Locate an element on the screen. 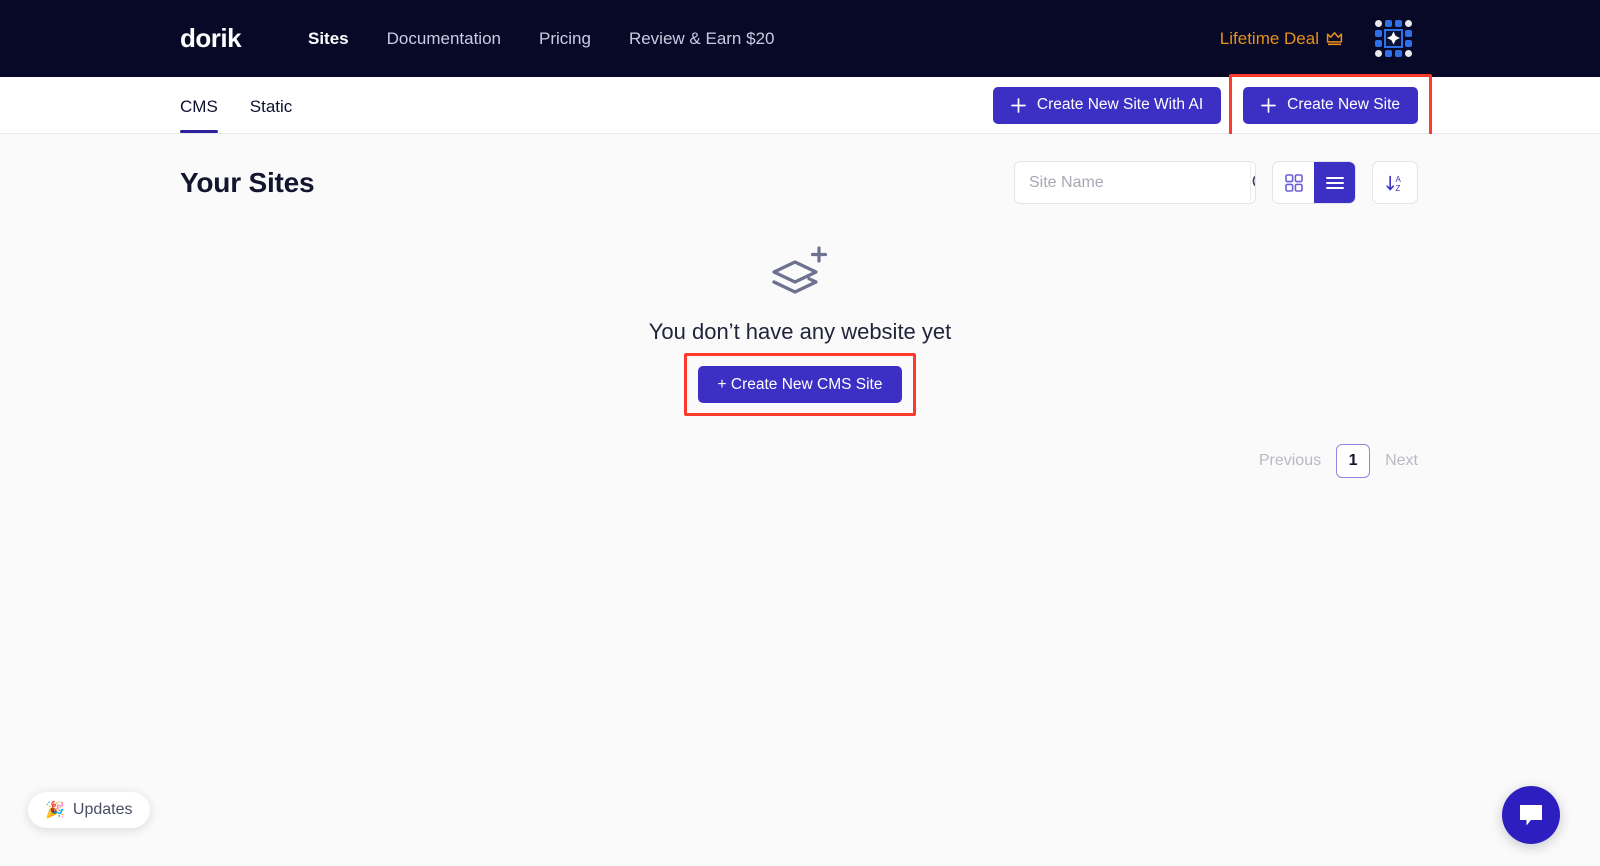 The width and height of the screenshot is (1600, 866). nav-link-sites: Sites is located at coordinates (328, 39).